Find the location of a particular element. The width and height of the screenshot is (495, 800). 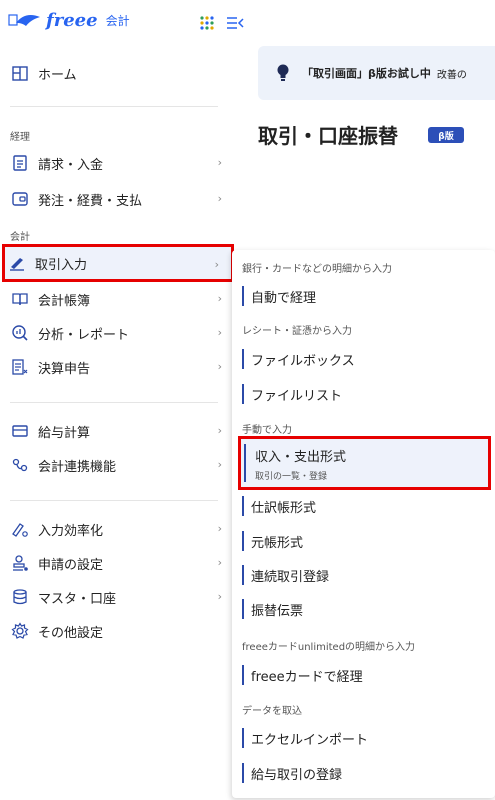

nav-renkei-label: 会計連携機能 is located at coordinates (77, 467).